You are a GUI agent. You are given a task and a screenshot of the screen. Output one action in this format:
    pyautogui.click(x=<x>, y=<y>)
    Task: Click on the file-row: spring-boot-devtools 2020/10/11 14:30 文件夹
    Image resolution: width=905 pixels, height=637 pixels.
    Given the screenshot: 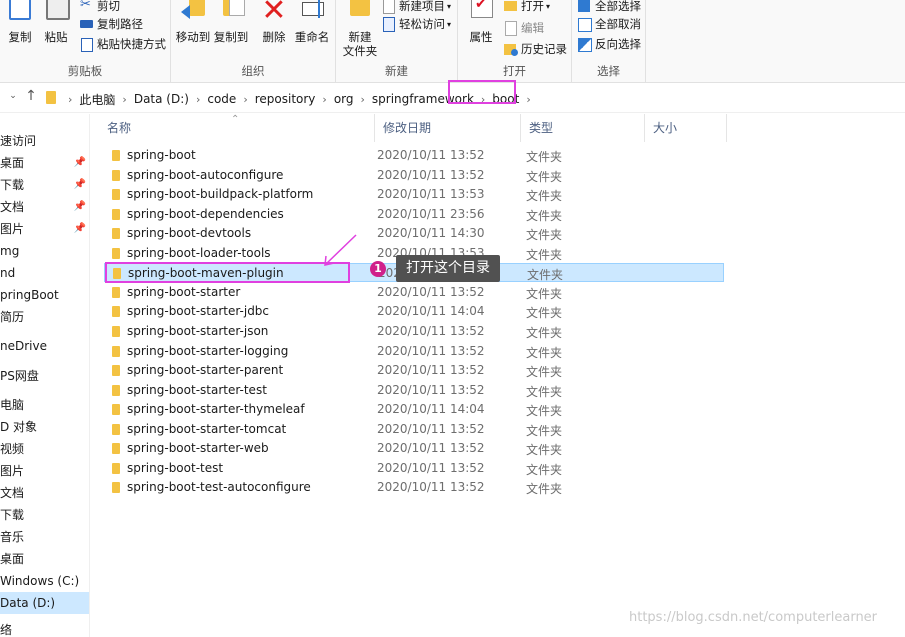 What is the action you would take?
    pyautogui.click(x=414, y=233)
    